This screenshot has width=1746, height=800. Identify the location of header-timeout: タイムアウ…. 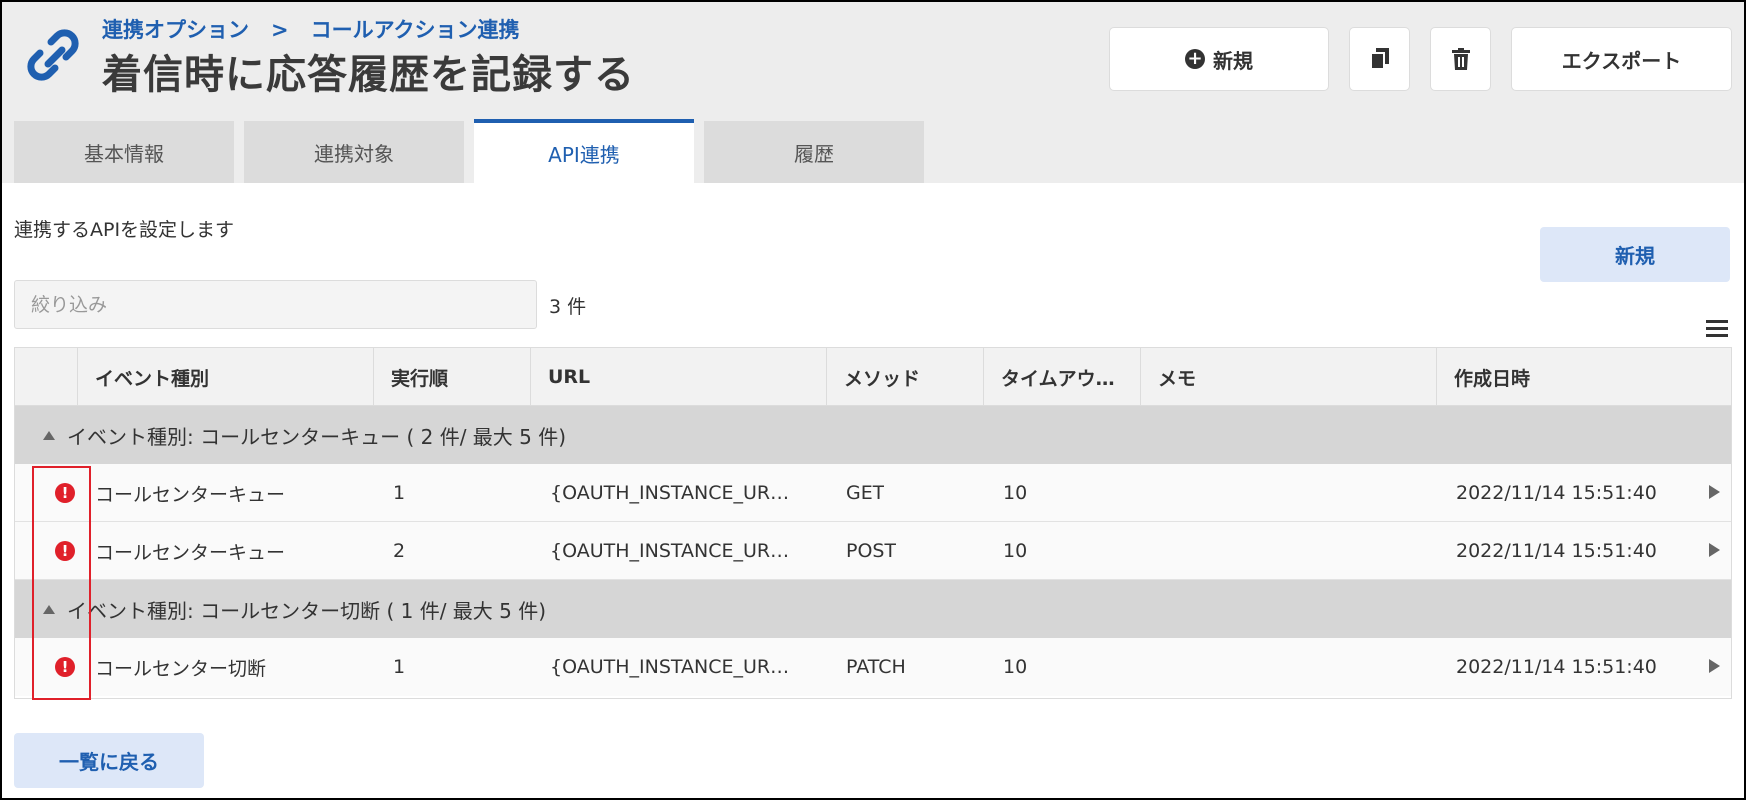
(1061, 377).